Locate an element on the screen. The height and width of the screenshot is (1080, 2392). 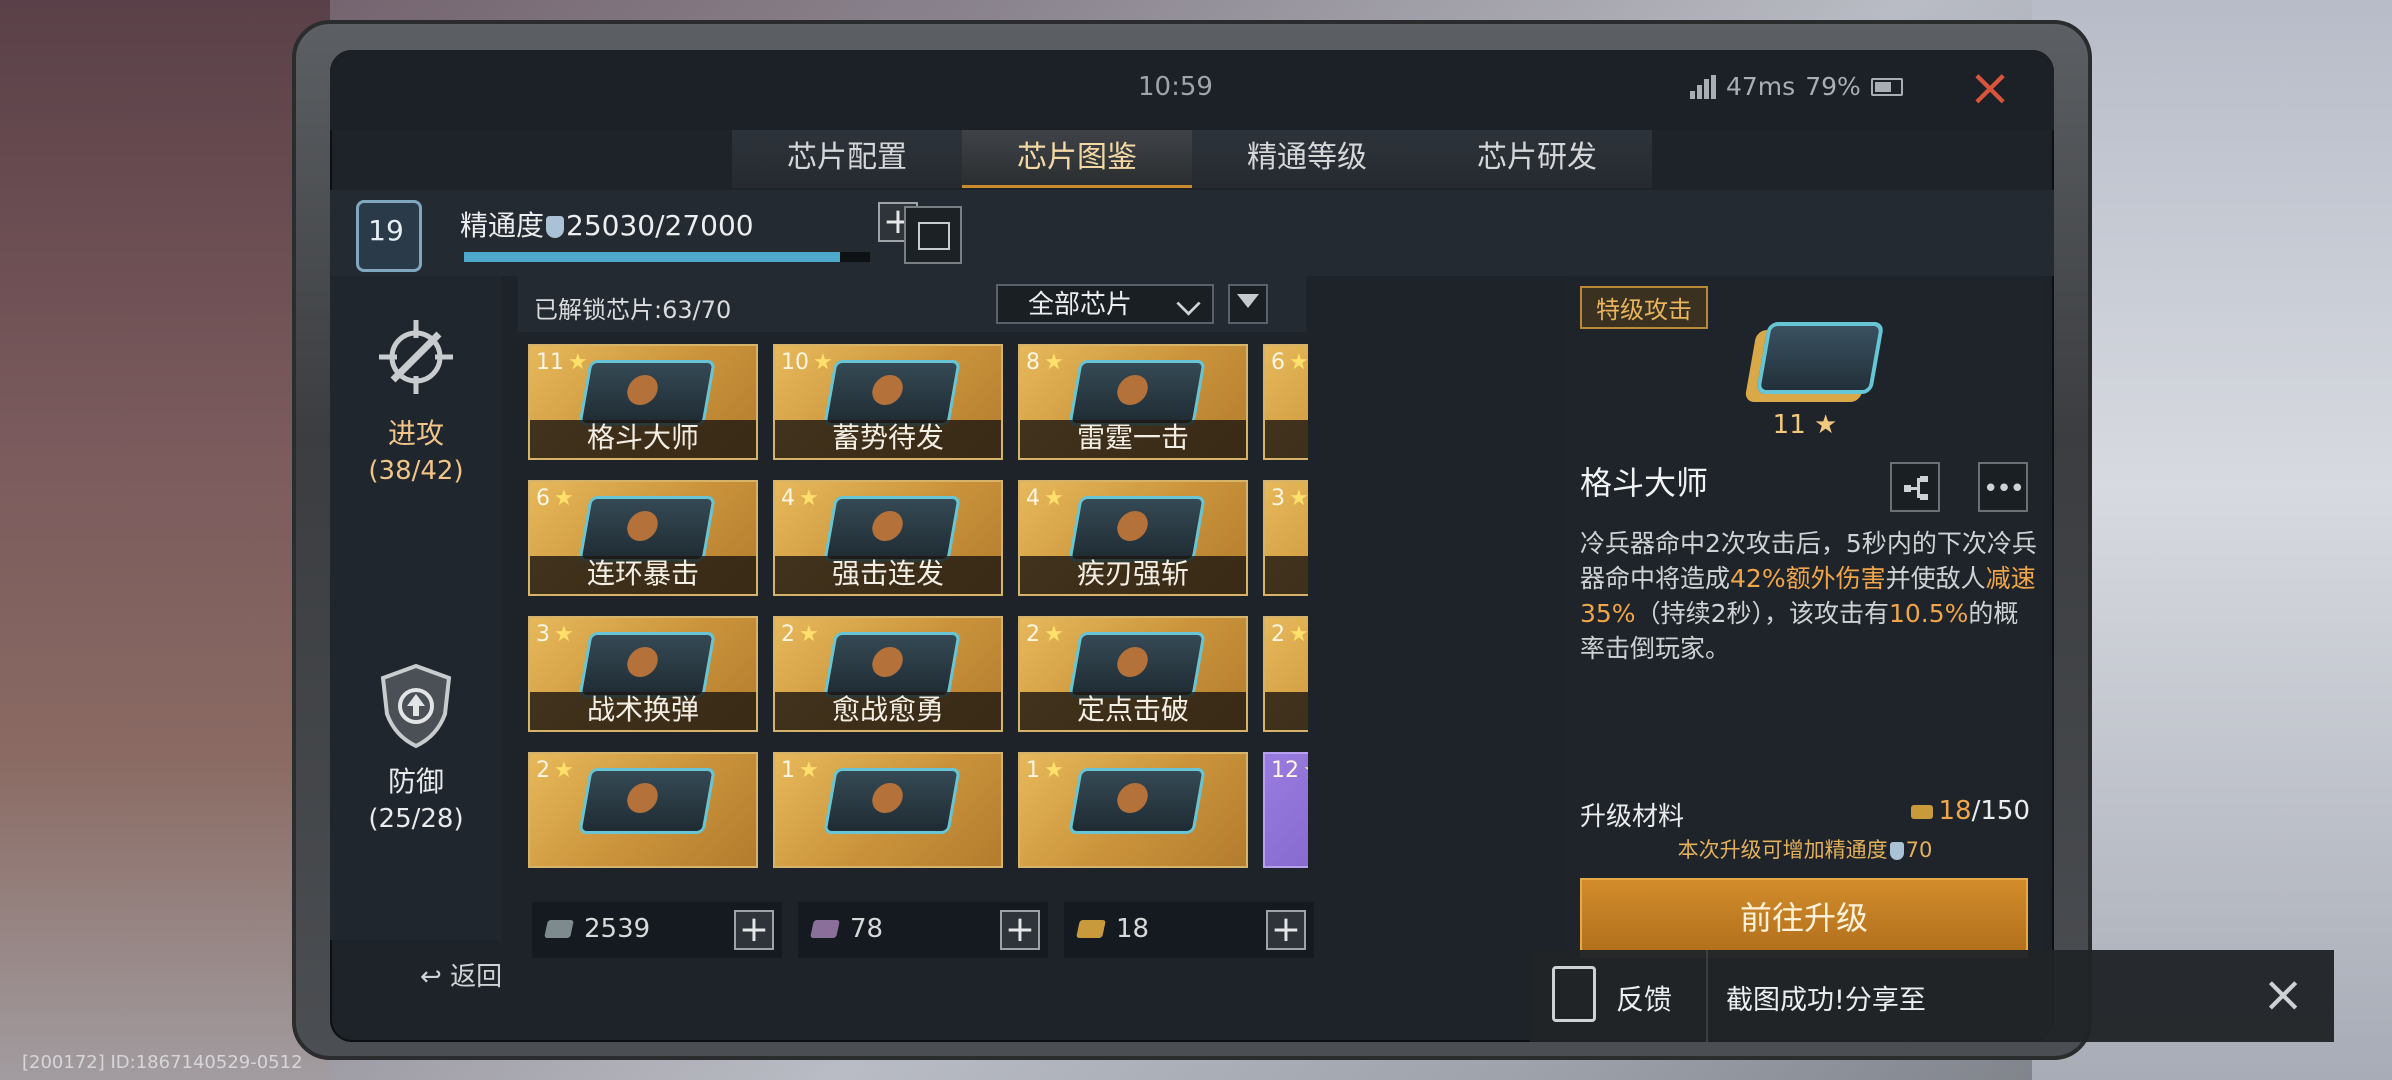
chip-level: 4 ★ is located at coordinates (1045, 498).